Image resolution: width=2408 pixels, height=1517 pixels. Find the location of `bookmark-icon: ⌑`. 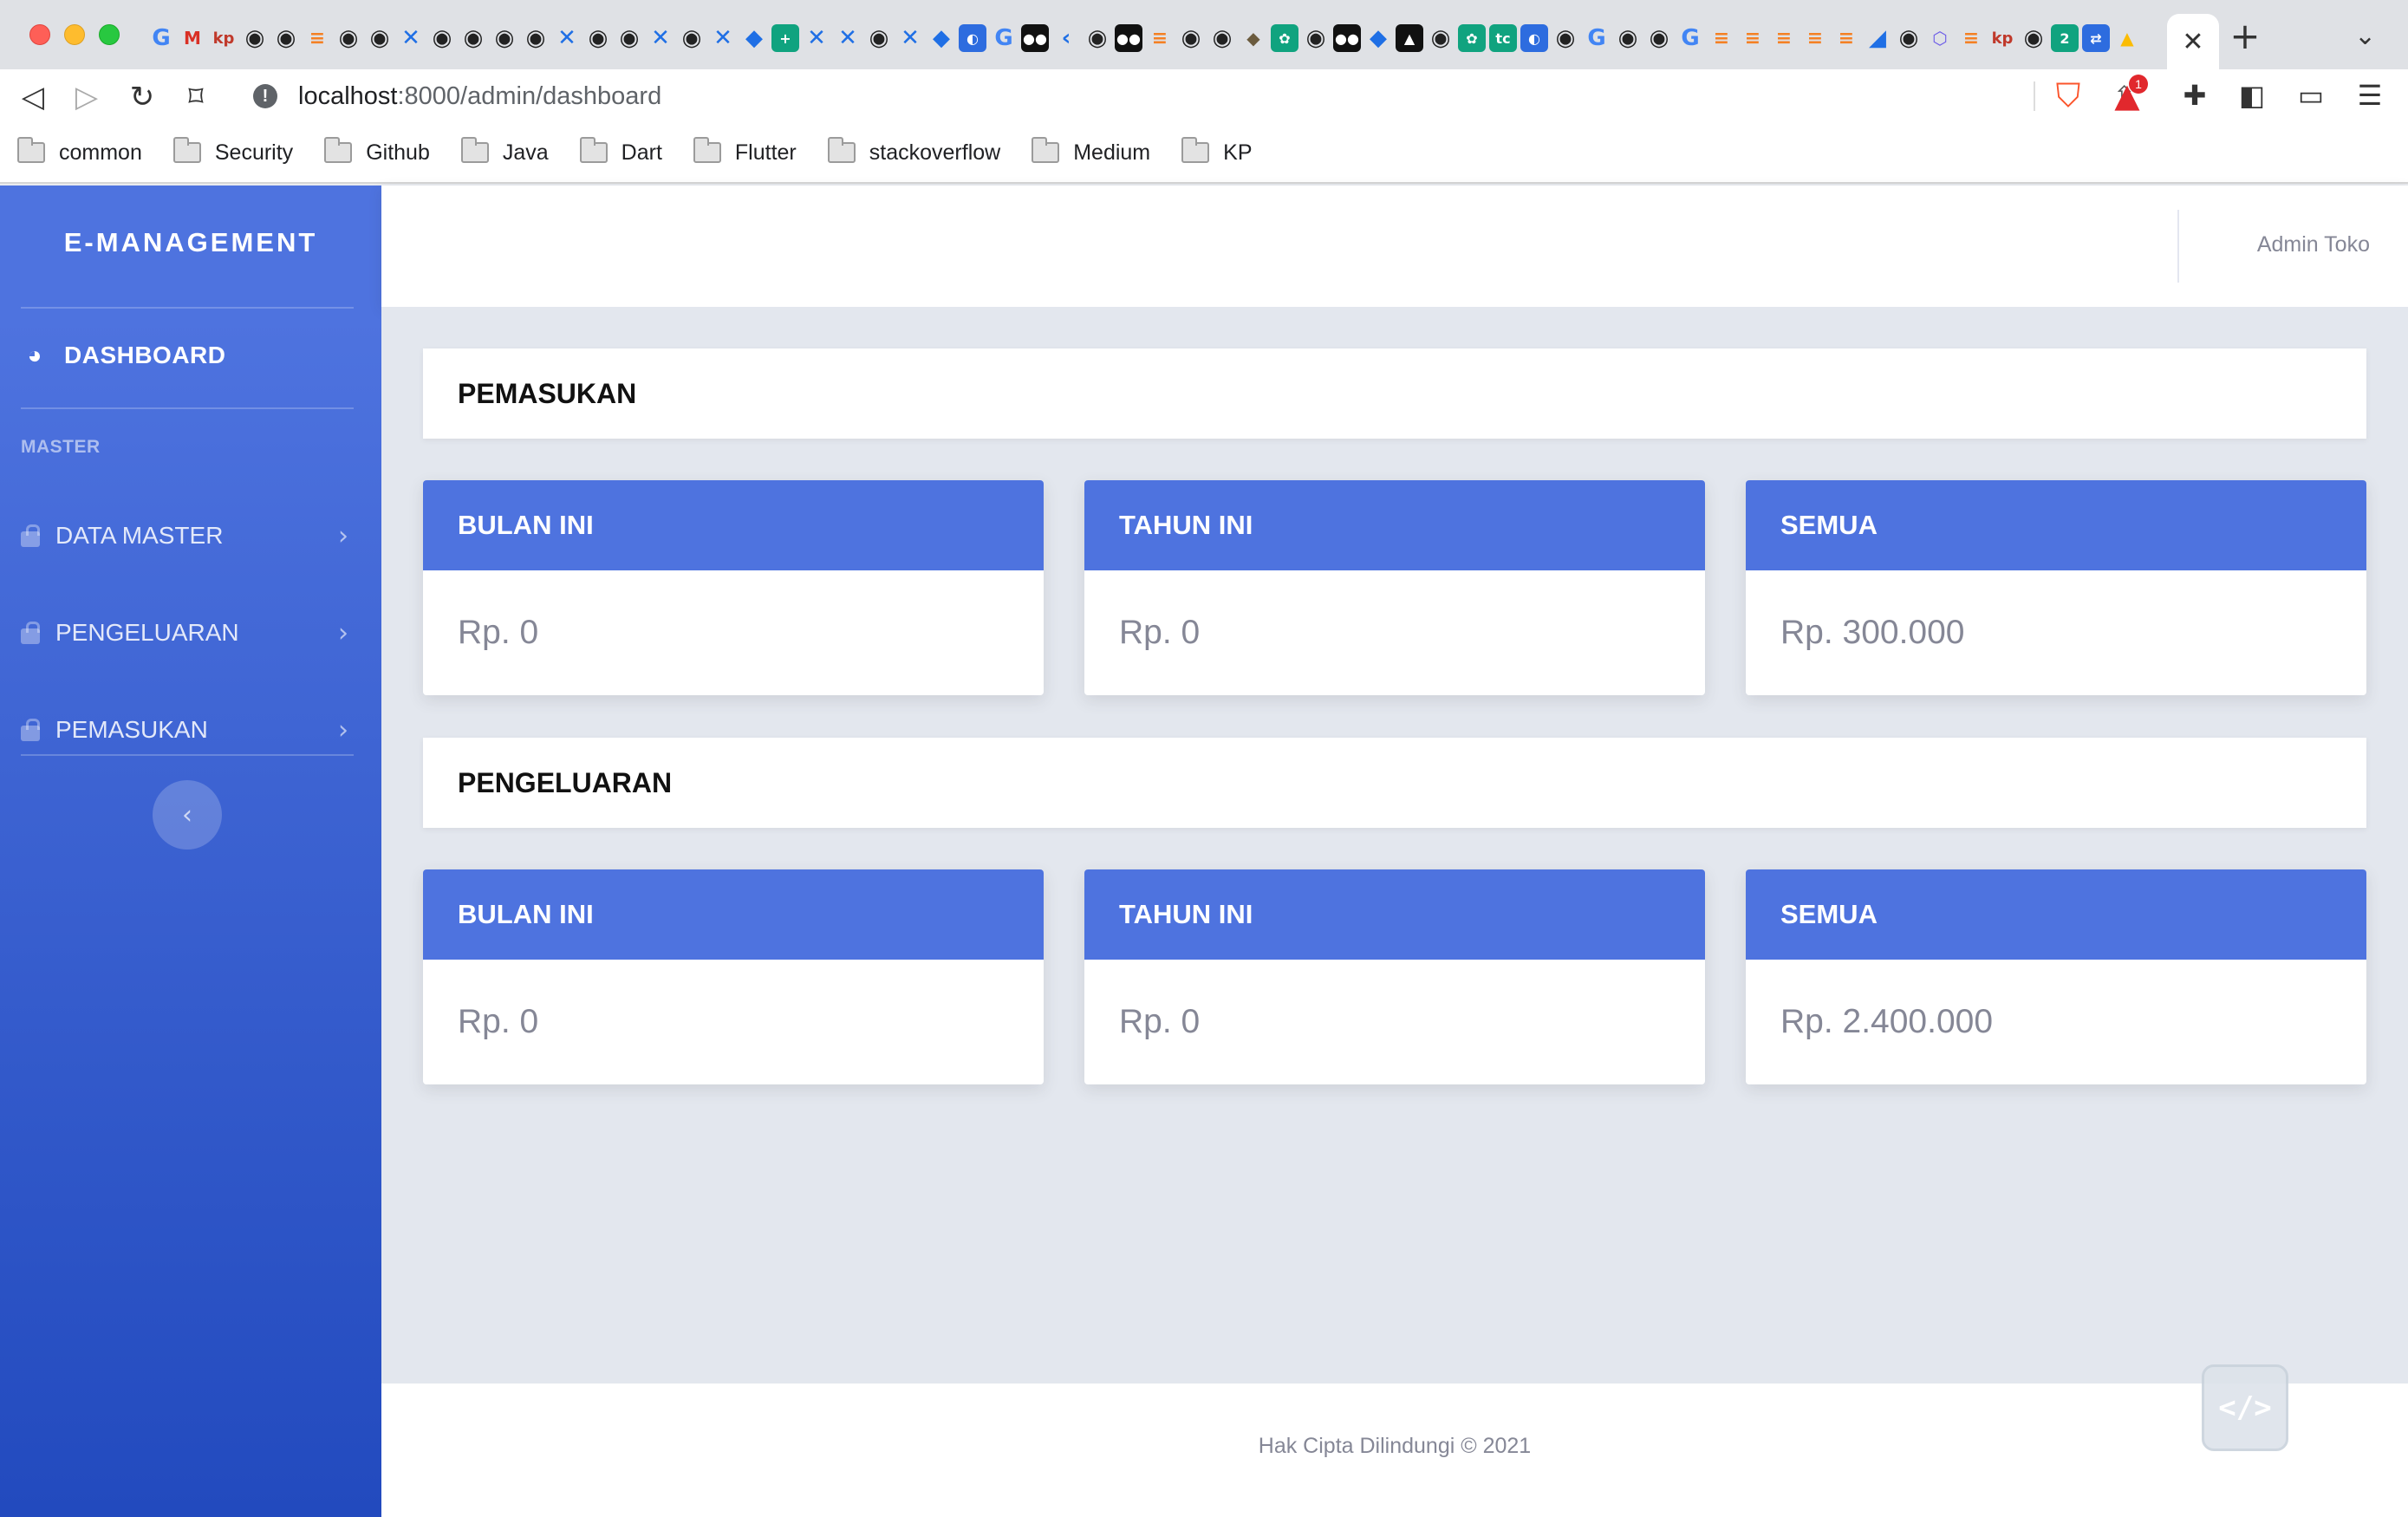

bookmark-icon: ⌑ is located at coordinates (196, 97).